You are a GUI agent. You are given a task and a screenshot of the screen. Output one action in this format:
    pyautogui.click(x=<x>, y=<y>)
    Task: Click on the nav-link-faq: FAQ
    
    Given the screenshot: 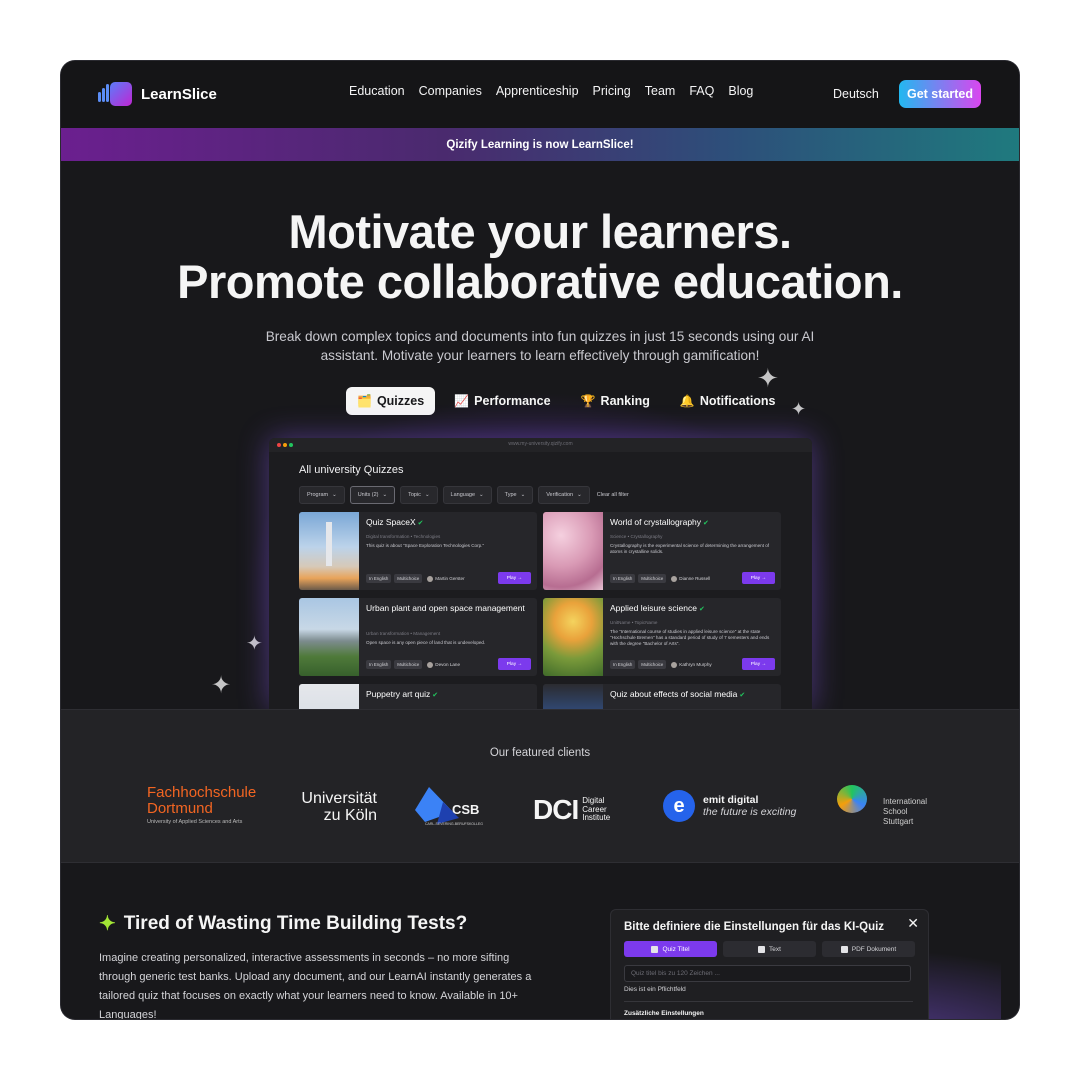 What is the action you would take?
    pyautogui.click(x=701, y=91)
    